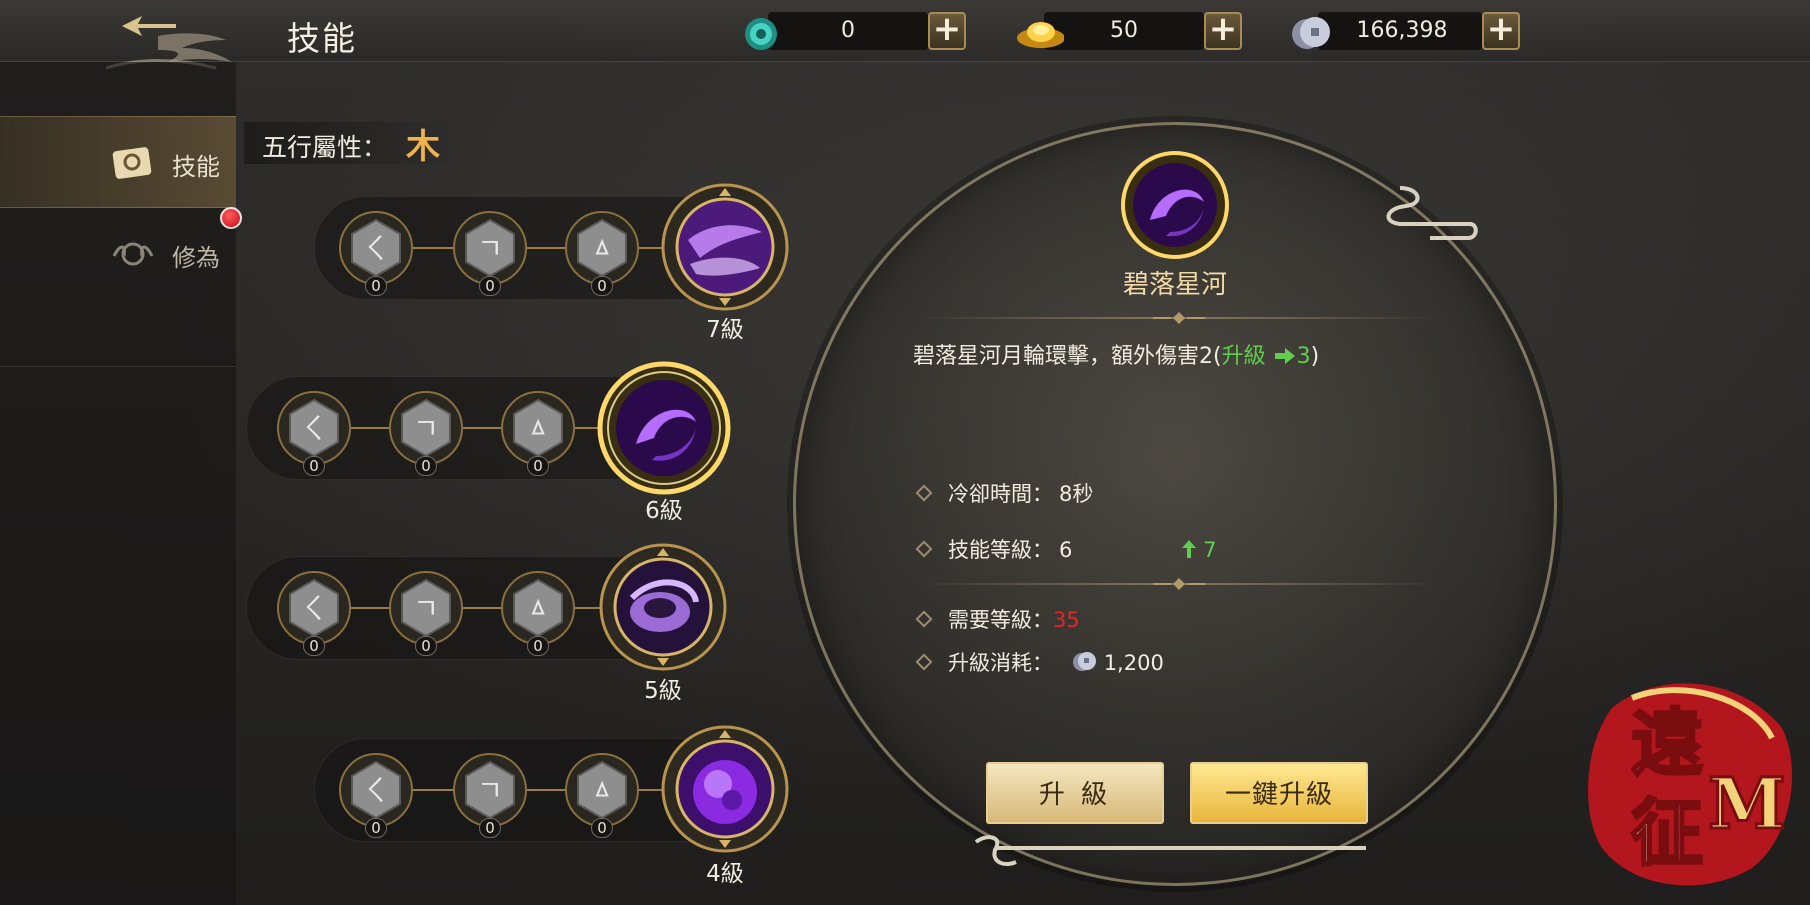 This screenshot has width=1810, height=905. I want to click on arrow-up-icon, so click(1189, 549).